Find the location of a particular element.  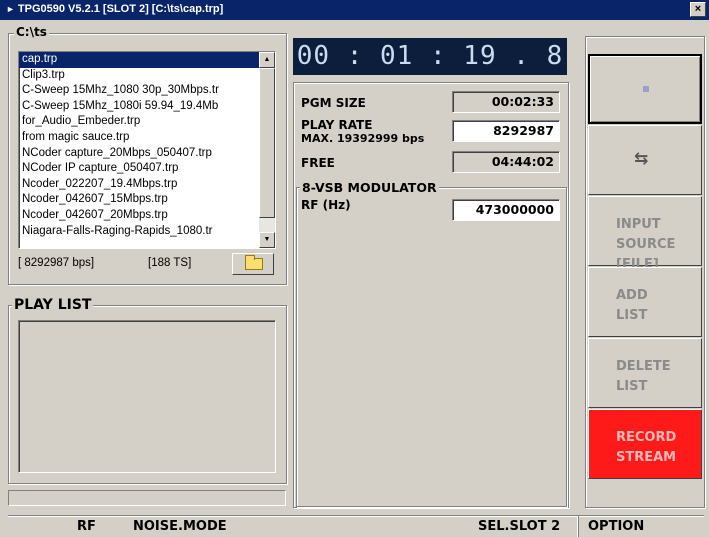

file-list-item: Ncoder_042607_15Mbps.trp is located at coordinates (139, 200).